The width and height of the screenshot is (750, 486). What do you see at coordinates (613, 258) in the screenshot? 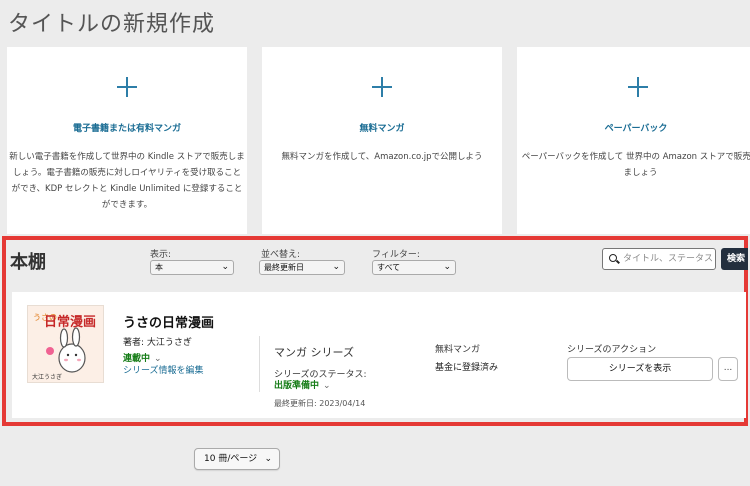
I see `search-icon` at bounding box center [613, 258].